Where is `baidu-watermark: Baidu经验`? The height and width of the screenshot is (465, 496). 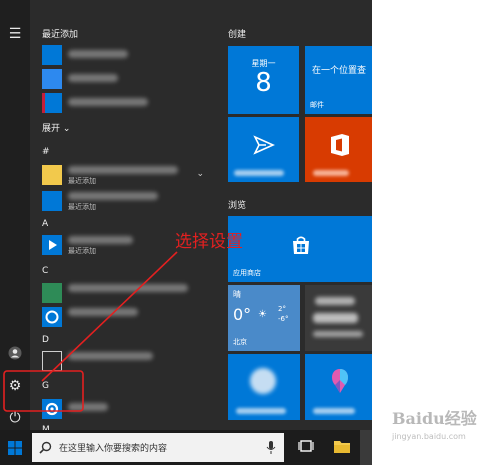 baidu-watermark: Baidu经验 is located at coordinates (434, 418).